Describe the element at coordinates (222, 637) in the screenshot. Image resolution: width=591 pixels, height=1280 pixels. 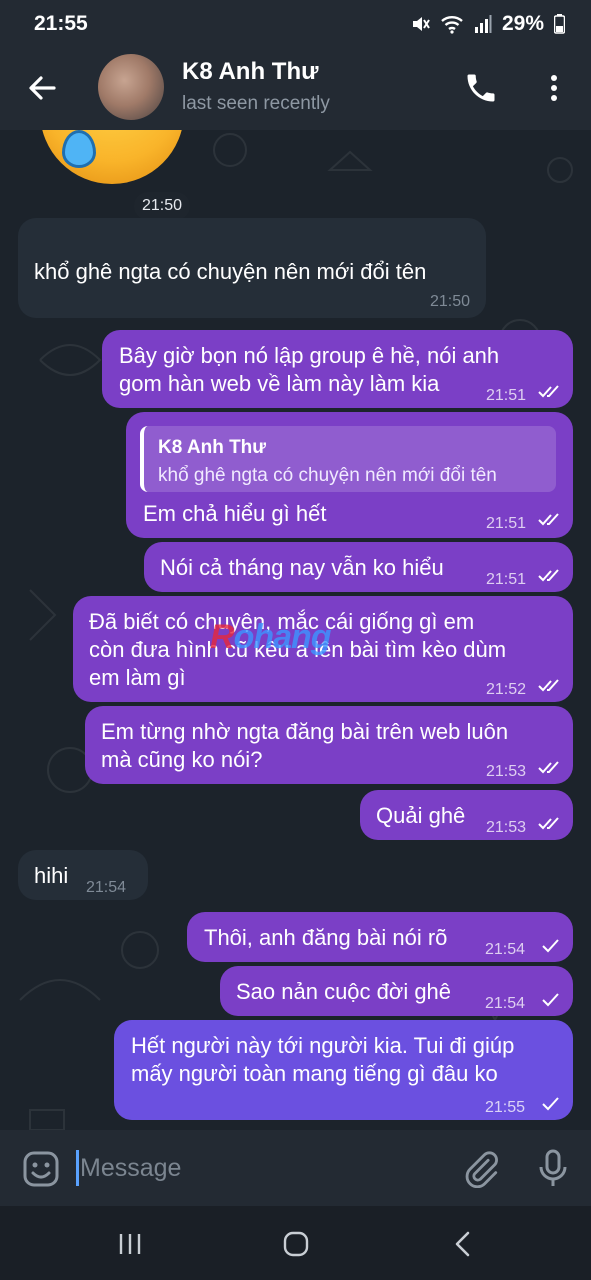
I see `watermark-part1: R` at that location.